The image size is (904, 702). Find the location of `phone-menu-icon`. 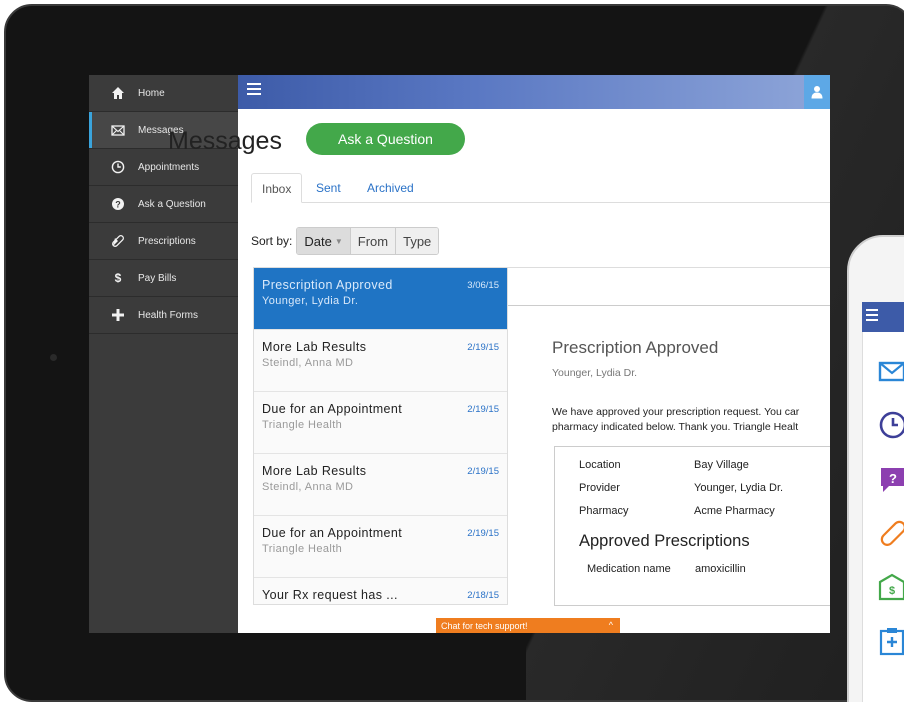

phone-menu-icon is located at coordinates (872, 316).